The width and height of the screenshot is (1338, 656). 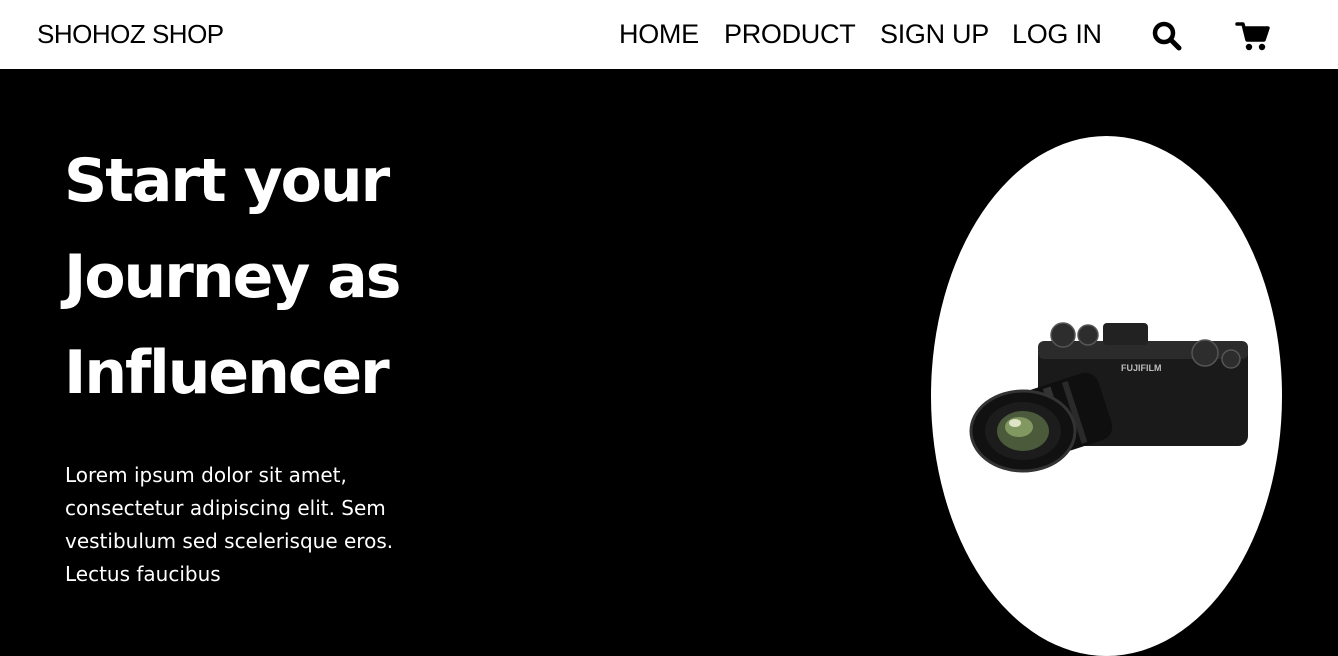 What do you see at coordinates (227, 373) in the screenshot?
I see `hero-headline-line3: Influencer` at bounding box center [227, 373].